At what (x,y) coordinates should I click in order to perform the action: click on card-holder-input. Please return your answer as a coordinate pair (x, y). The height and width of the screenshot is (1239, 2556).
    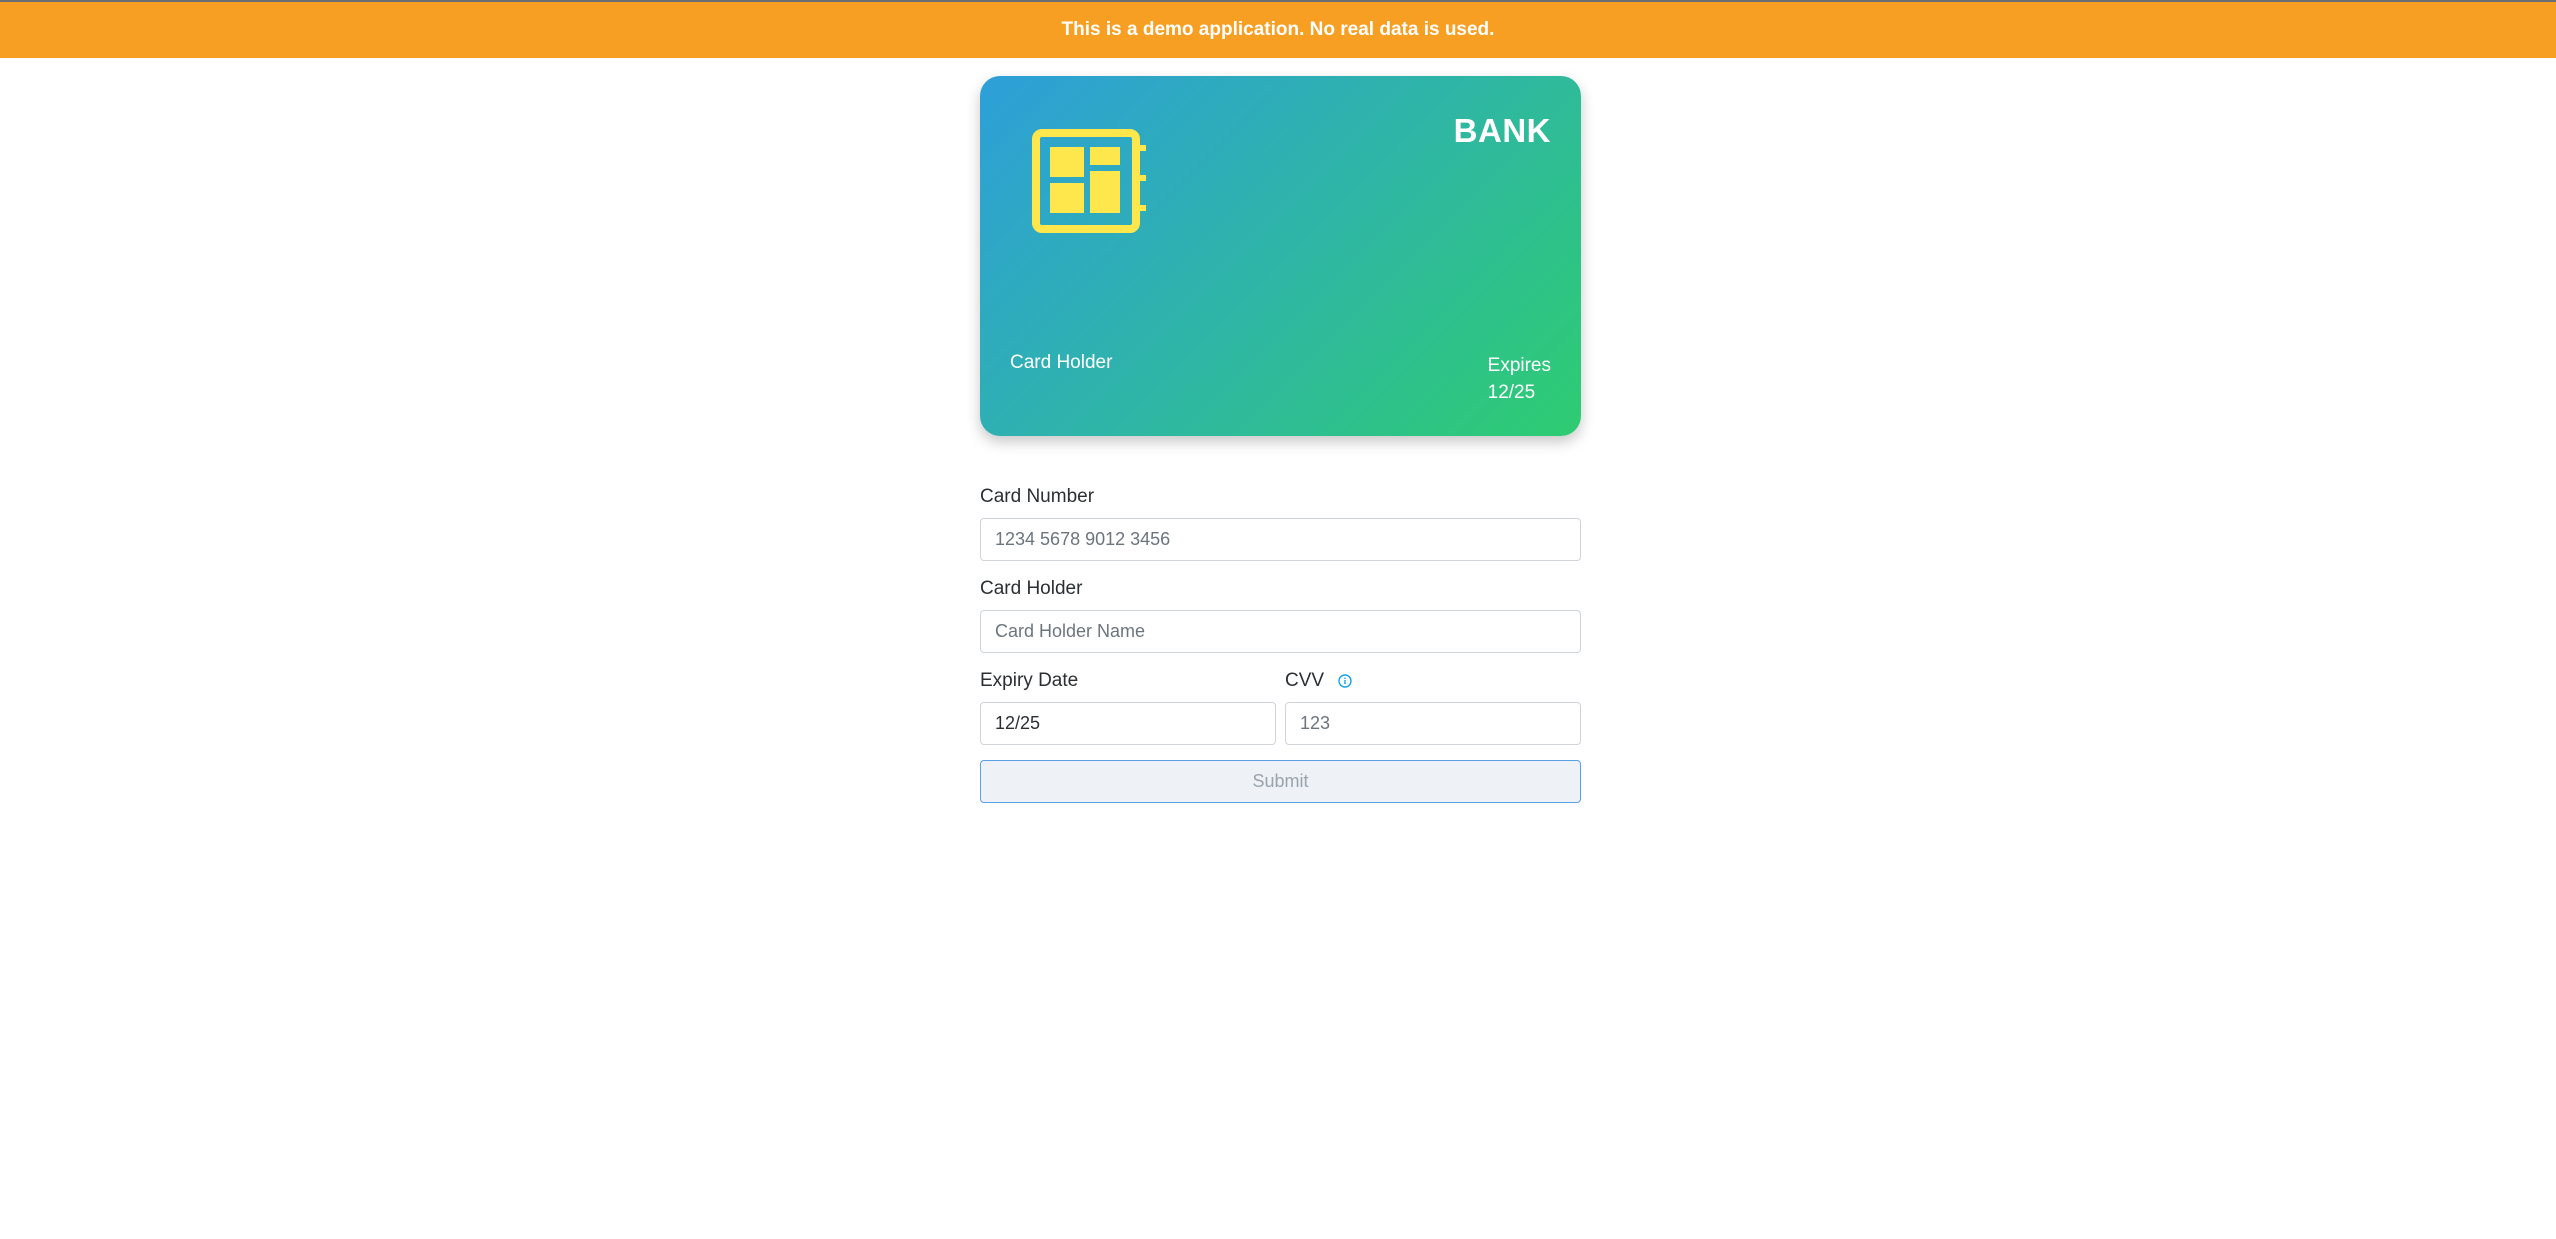
    Looking at the image, I should click on (1280, 631).